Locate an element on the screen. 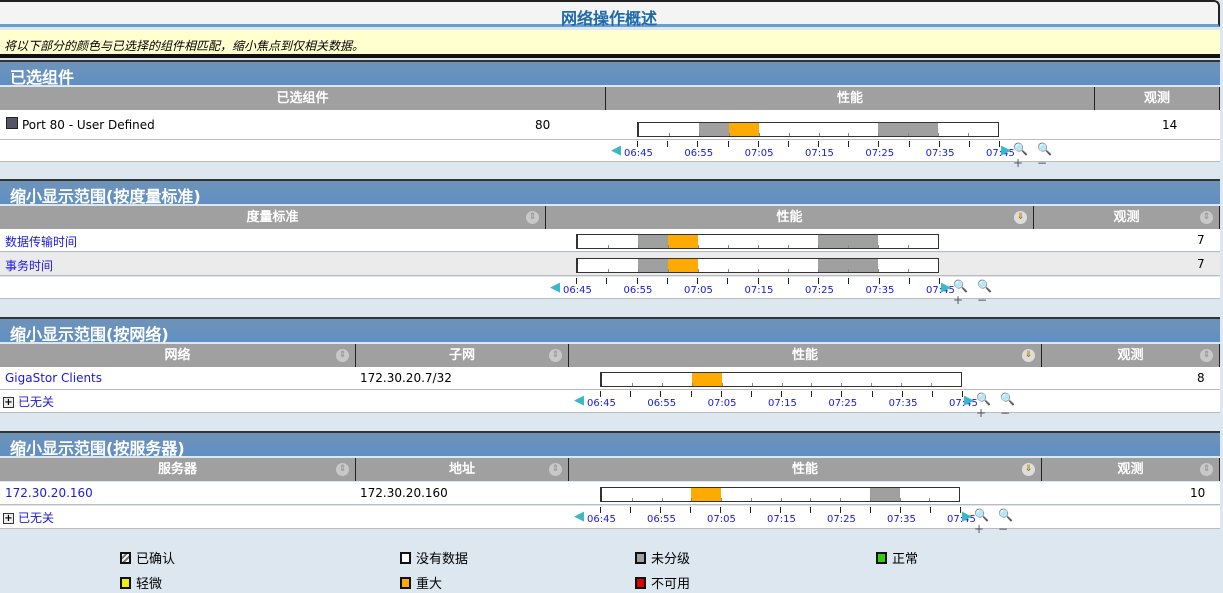 This screenshot has height=593, width=1223. col-header-address: 地址 ⇕ is located at coordinates (462, 469).